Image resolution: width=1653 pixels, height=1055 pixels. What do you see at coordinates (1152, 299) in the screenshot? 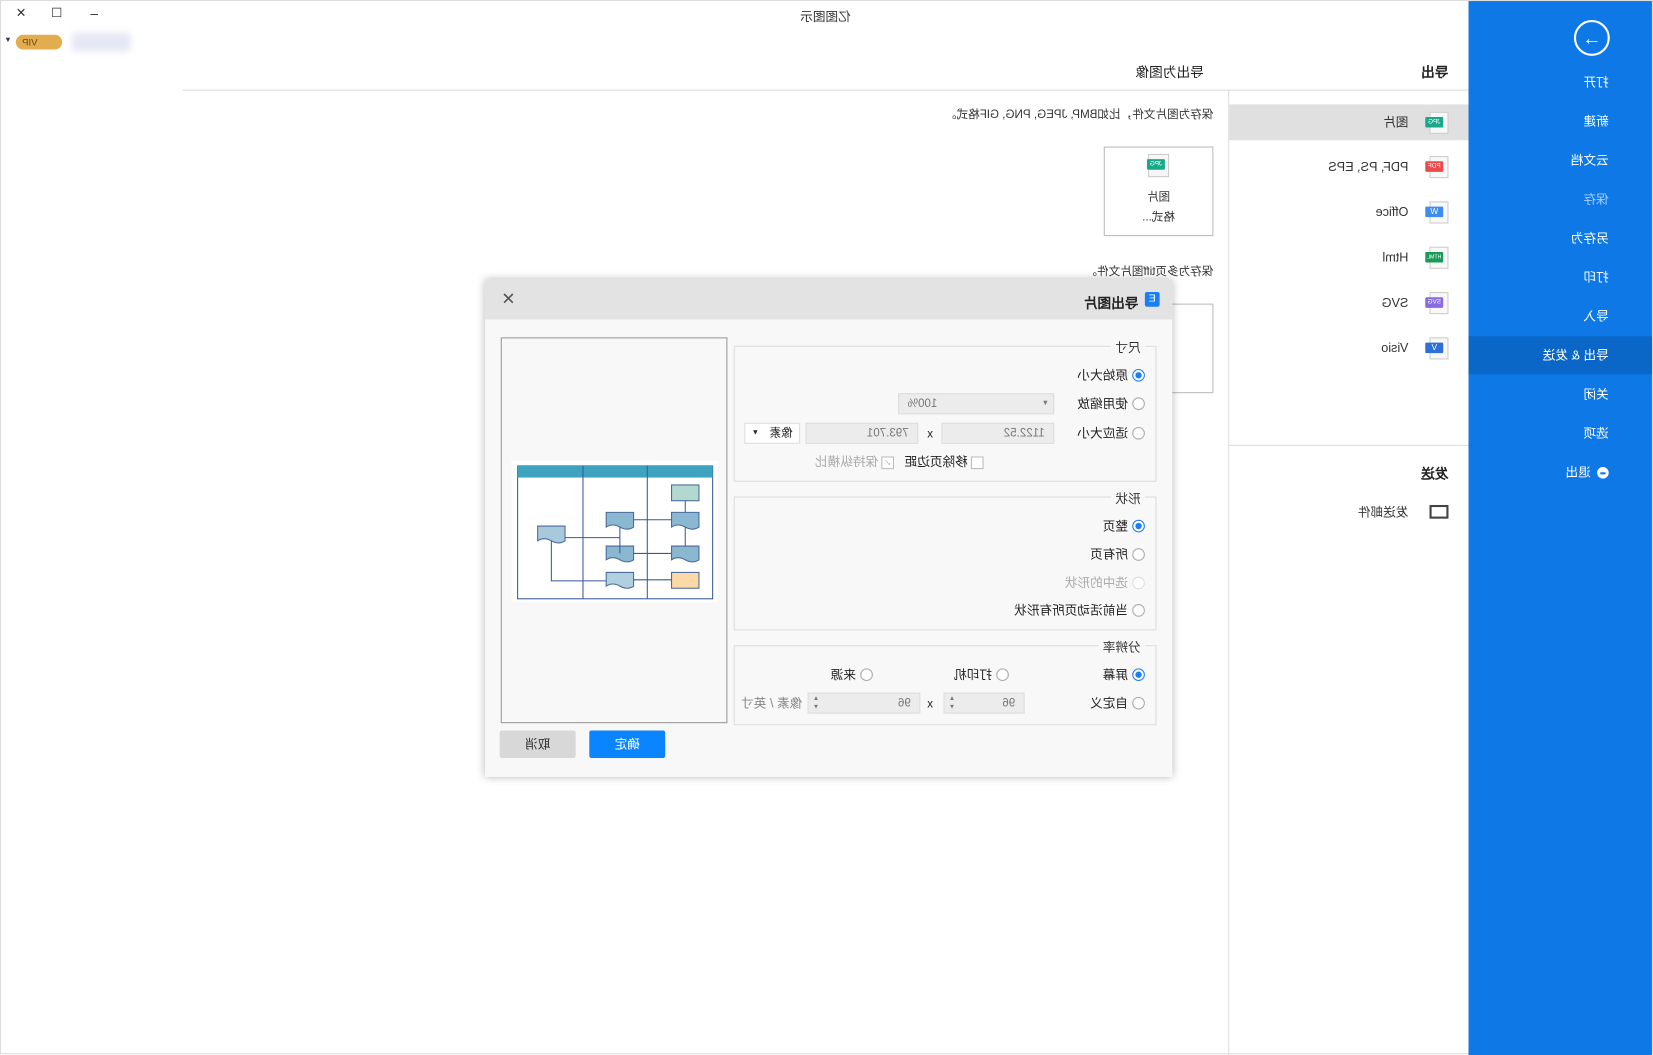
I see `app-logo-icon: E` at bounding box center [1152, 299].